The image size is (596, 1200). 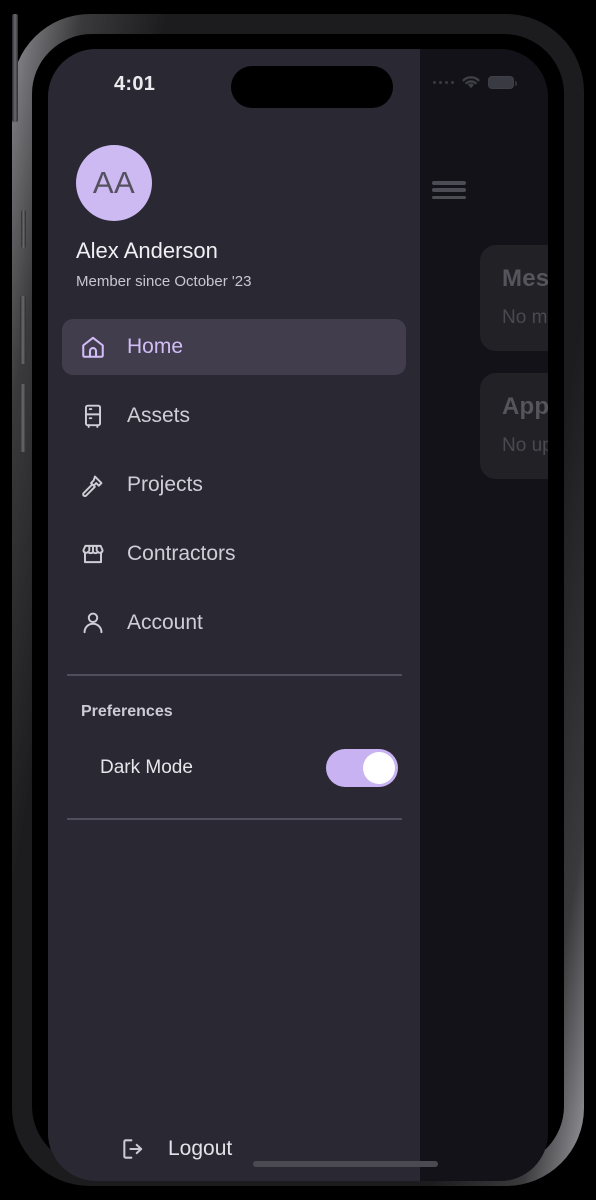 I want to click on cabinet-icon, so click(x=93, y=416).